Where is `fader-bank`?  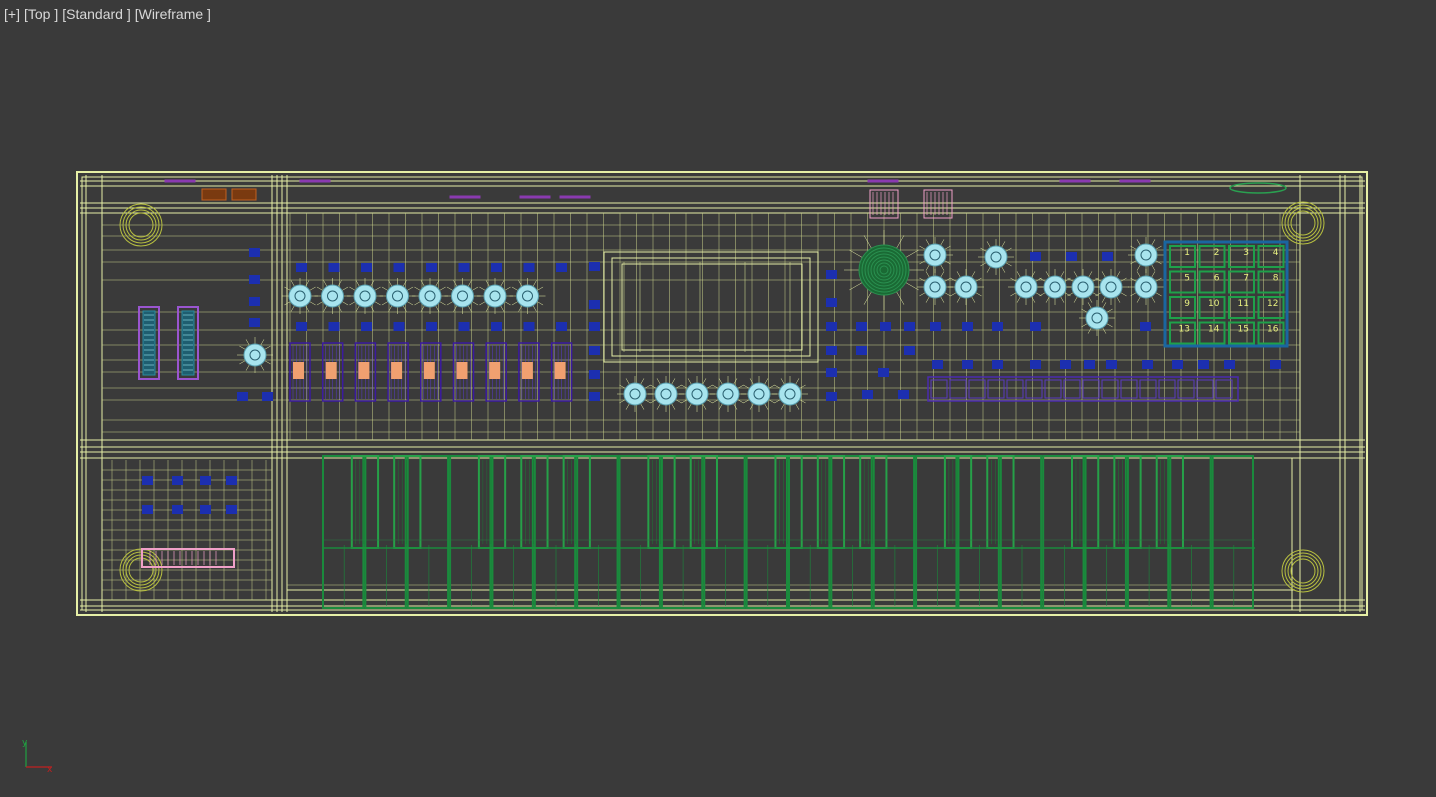
fader-bank is located at coordinates (431, 372).